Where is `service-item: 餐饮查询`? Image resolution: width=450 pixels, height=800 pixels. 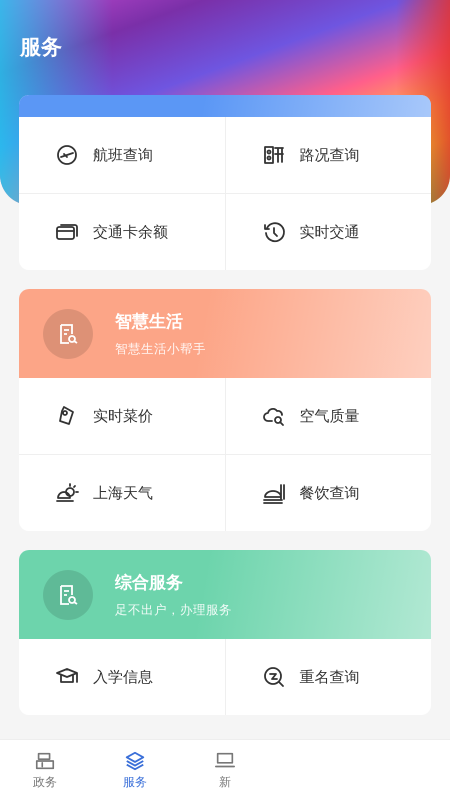
service-item: 餐饮查询 is located at coordinates (328, 493).